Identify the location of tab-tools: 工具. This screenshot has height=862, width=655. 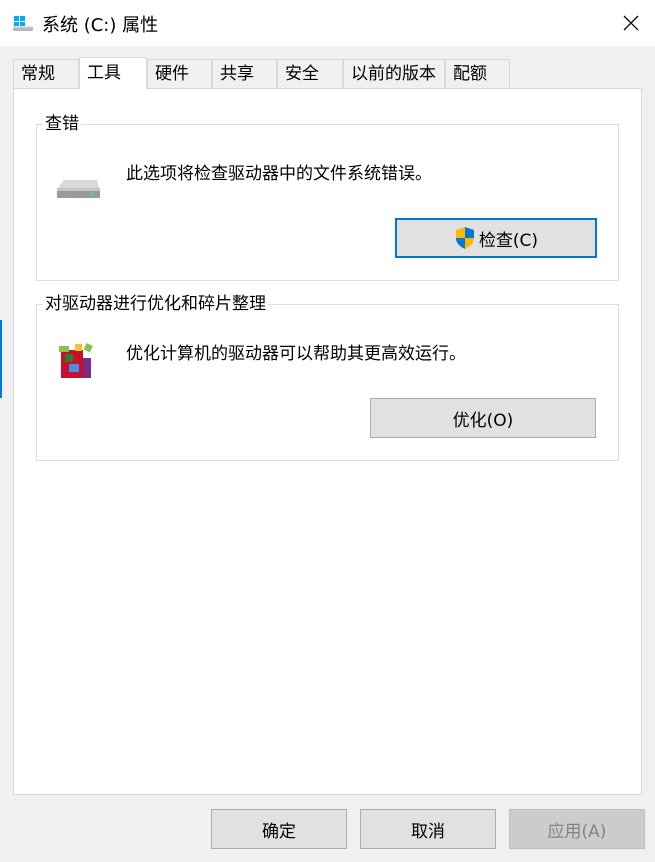
(113, 73).